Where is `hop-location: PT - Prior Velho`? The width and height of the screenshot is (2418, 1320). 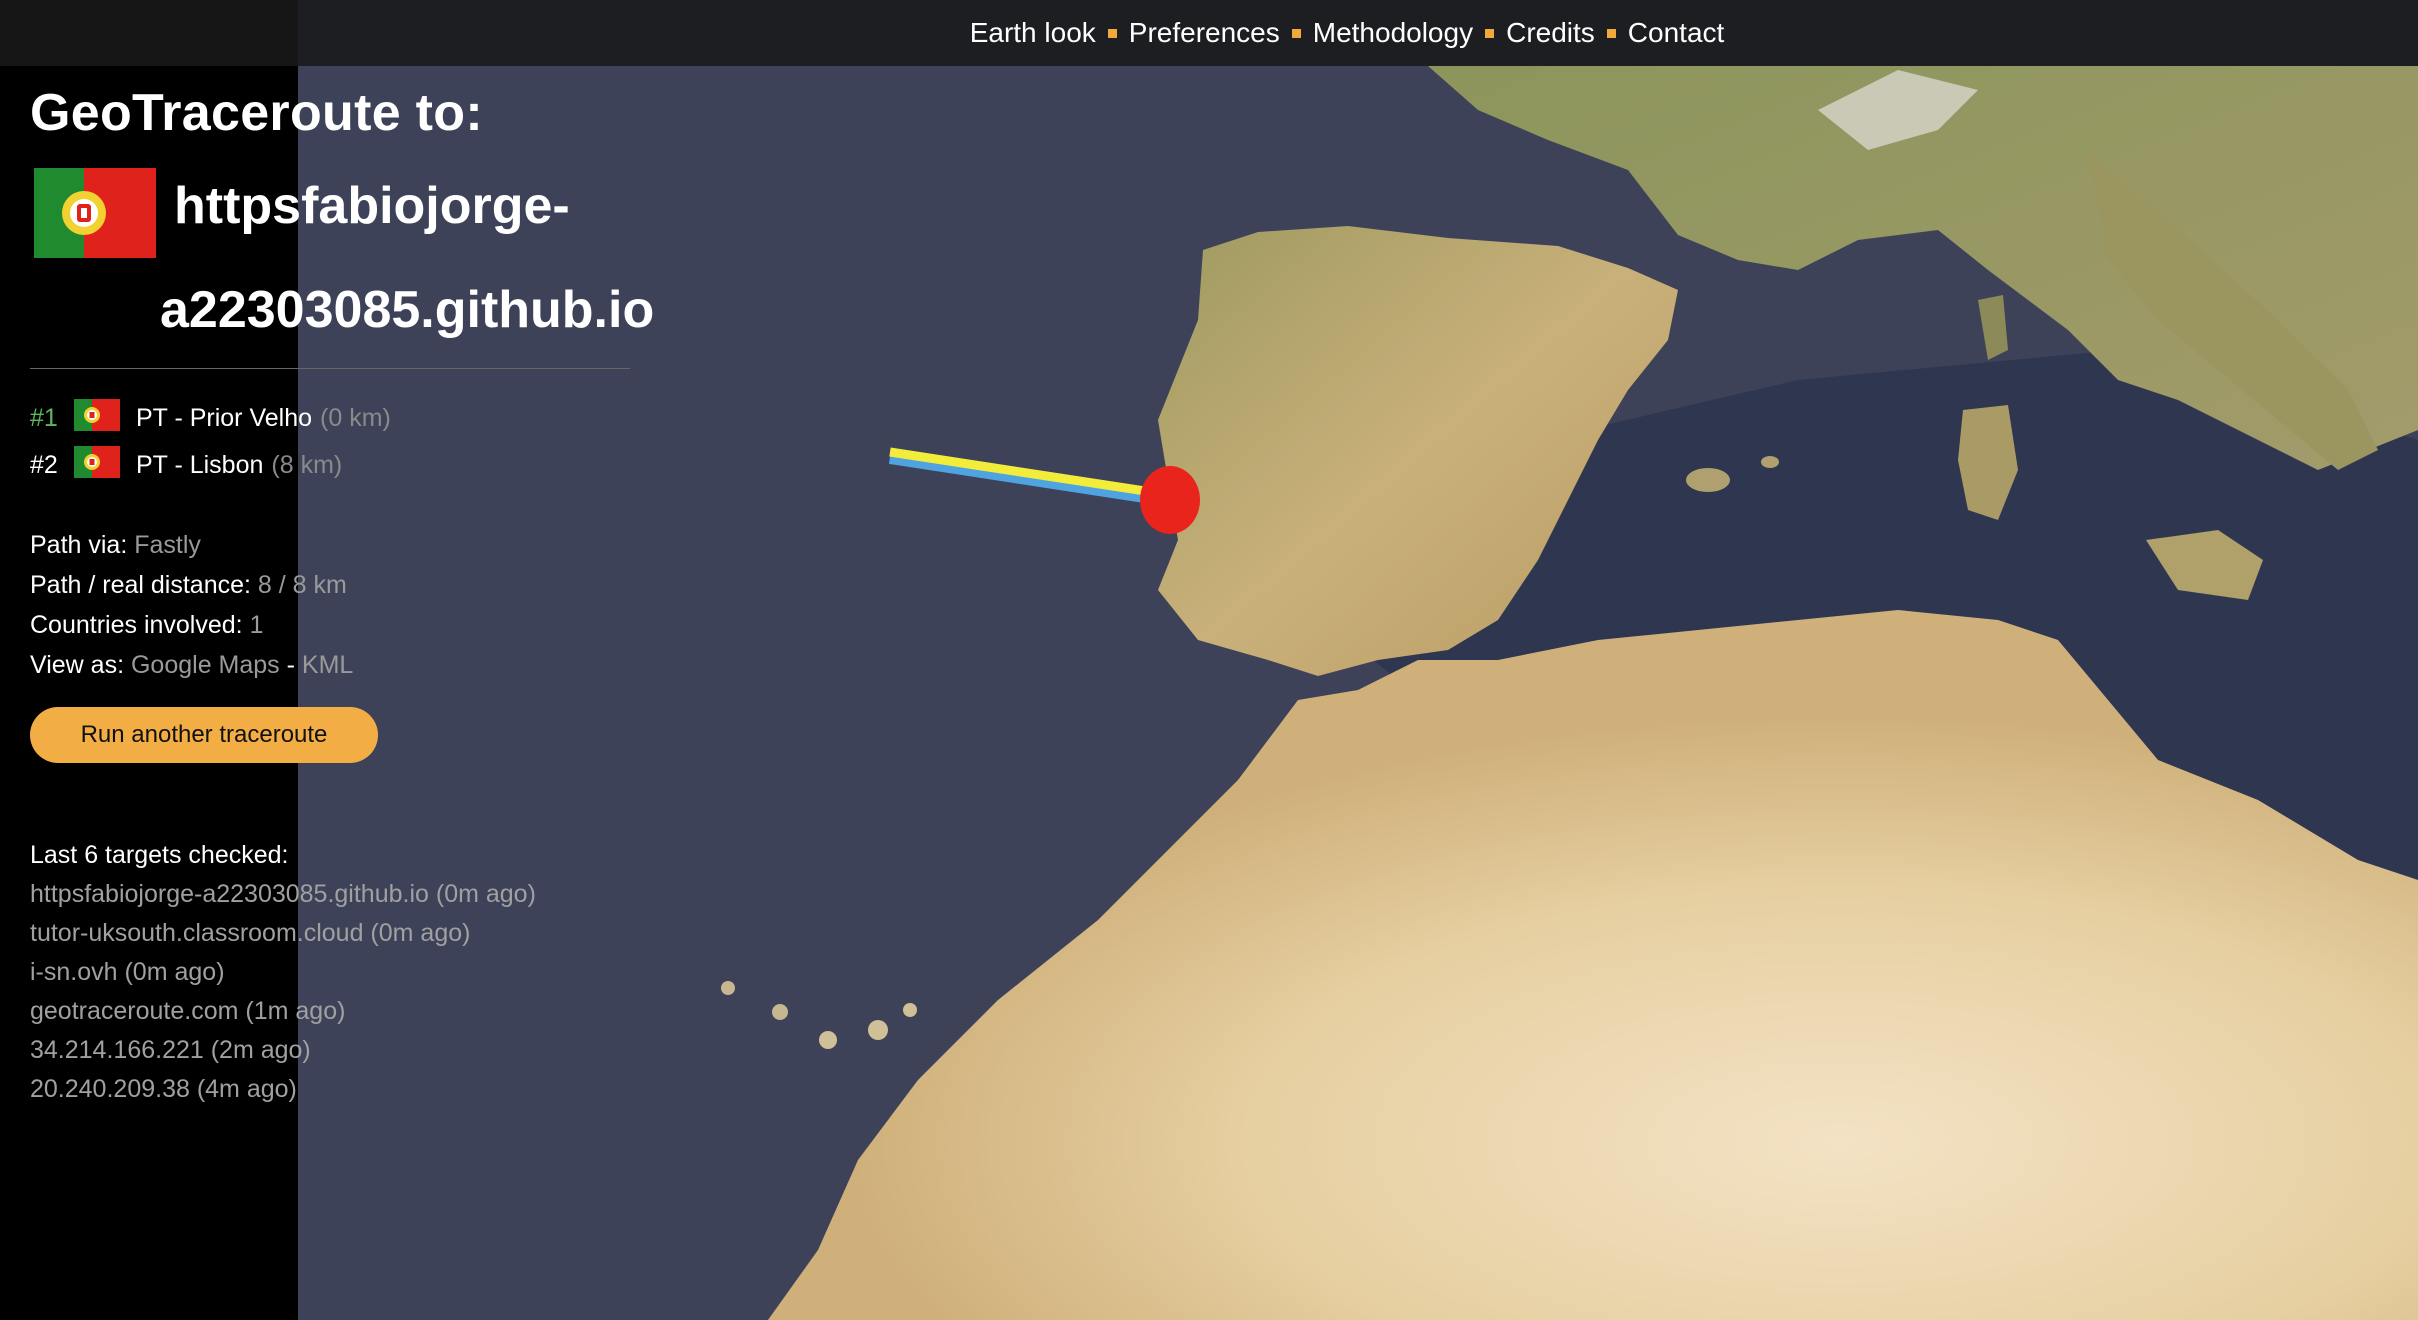 hop-location: PT - Prior Velho is located at coordinates (224, 418).